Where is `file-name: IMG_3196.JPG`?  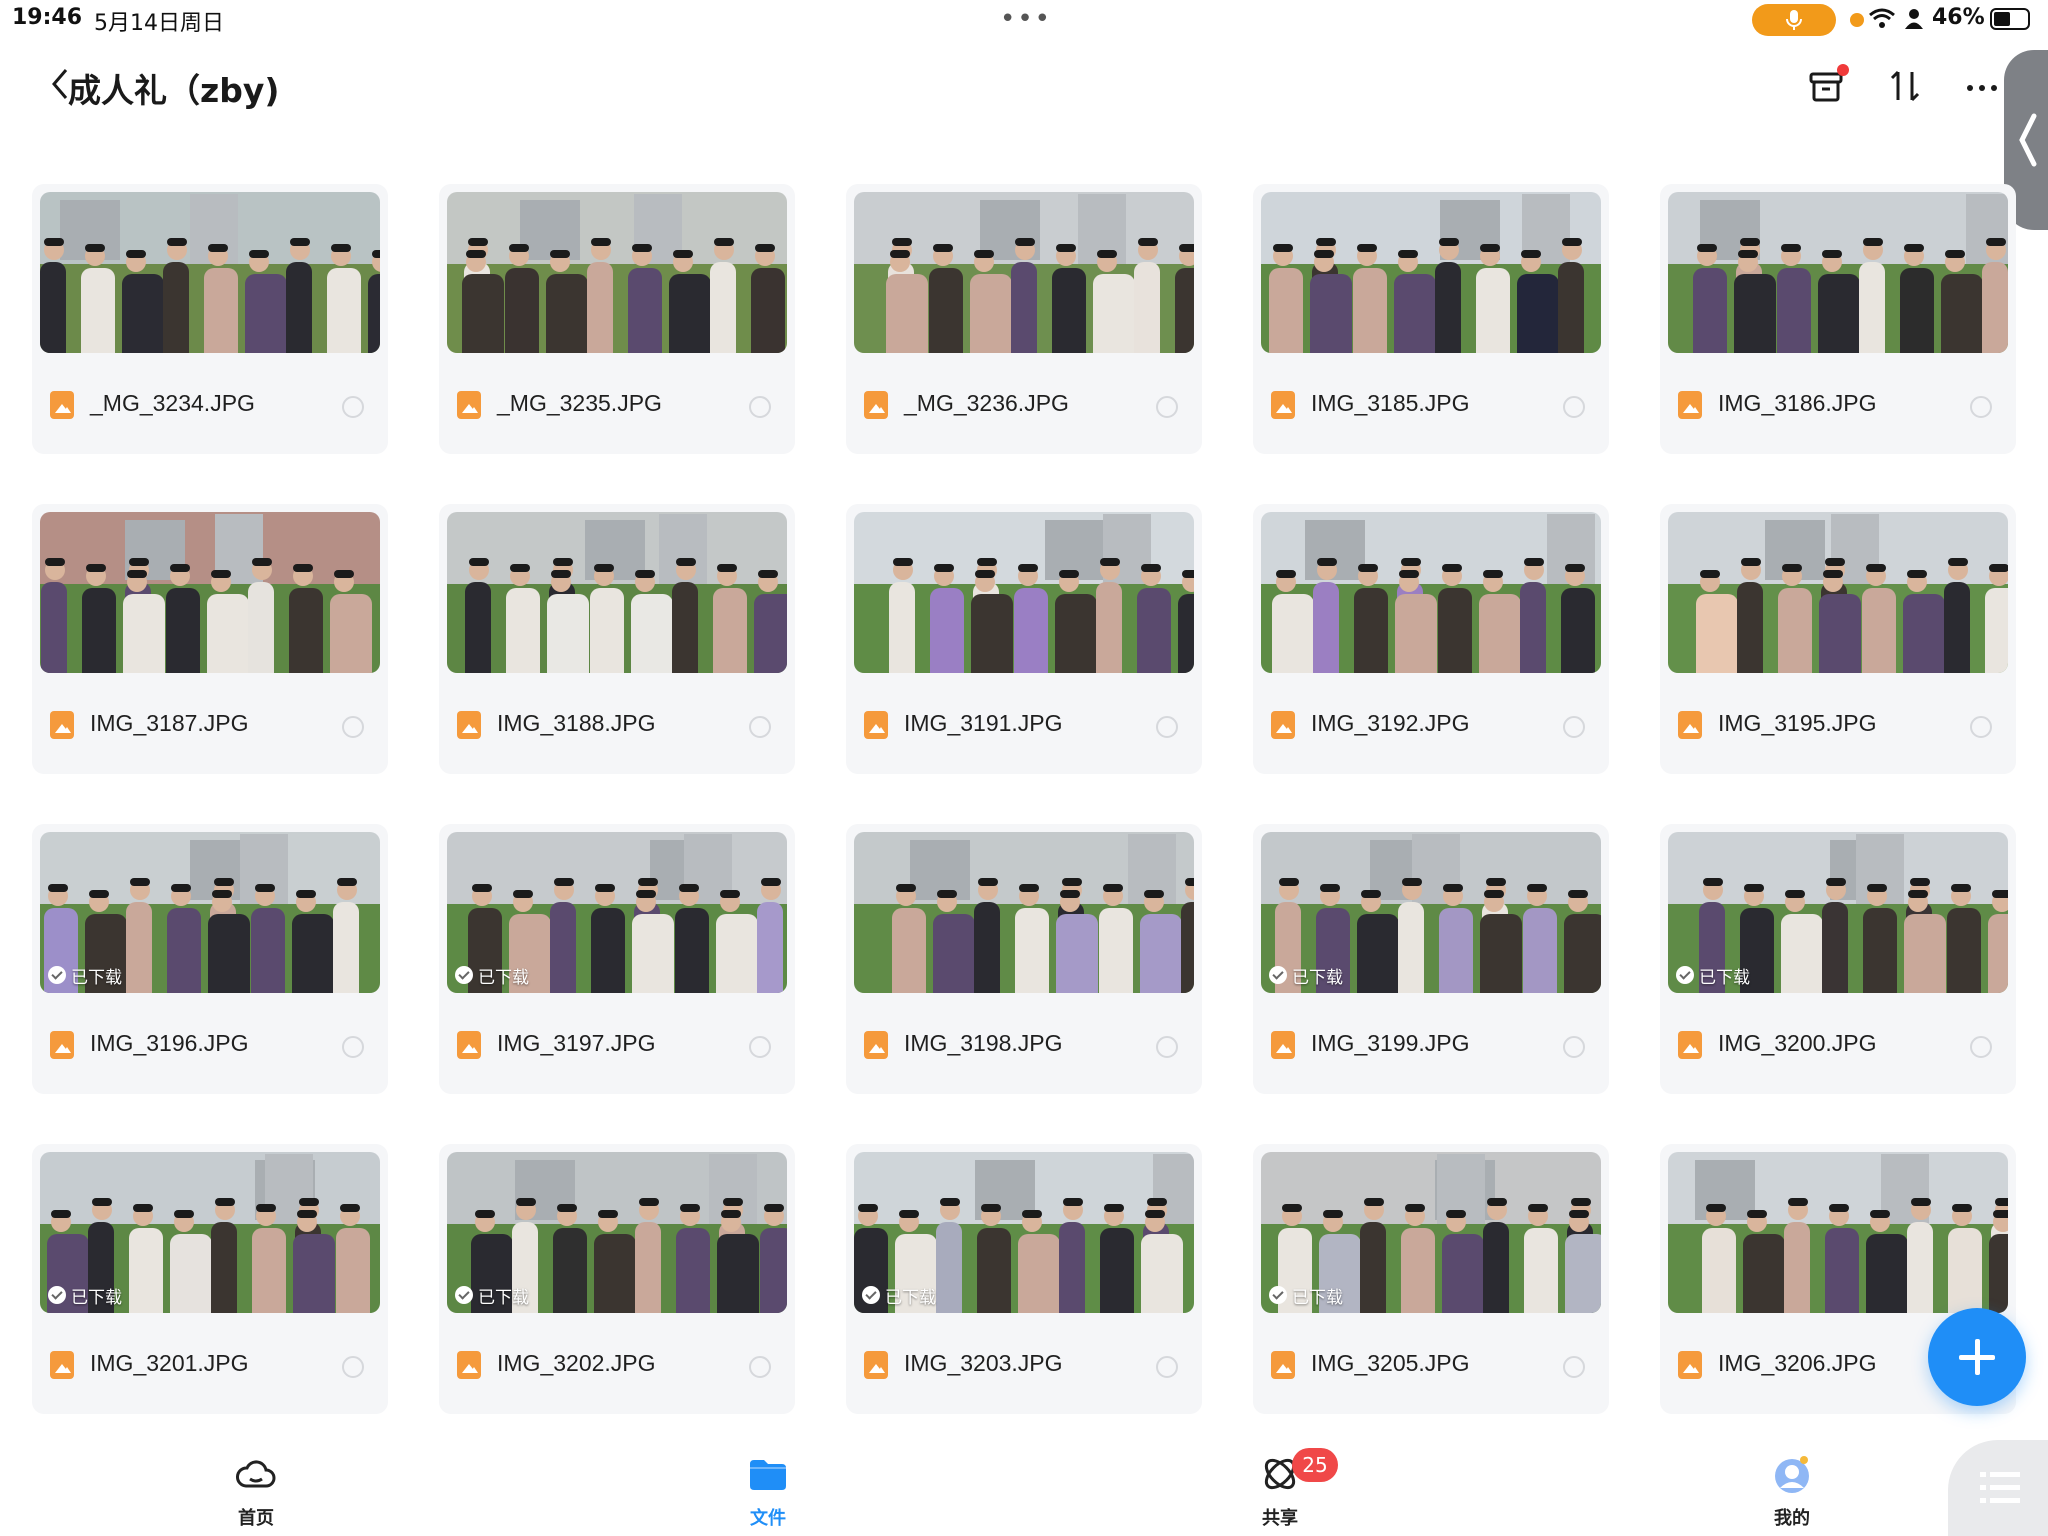
file-name: IMG_3196.JPG is located at coordinates (169, 1043).